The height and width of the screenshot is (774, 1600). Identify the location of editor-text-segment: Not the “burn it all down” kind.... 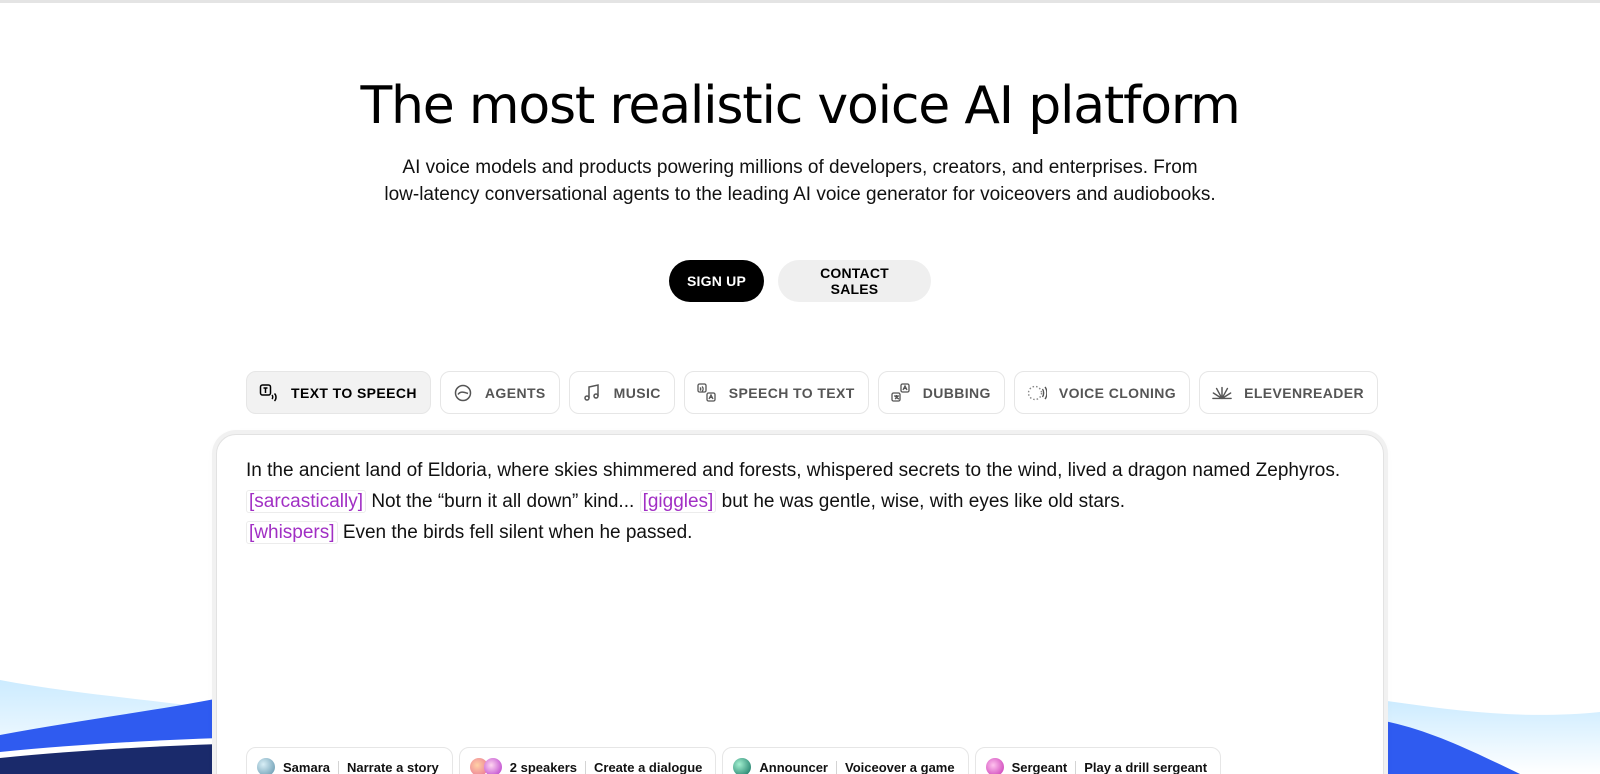
(503, 501).